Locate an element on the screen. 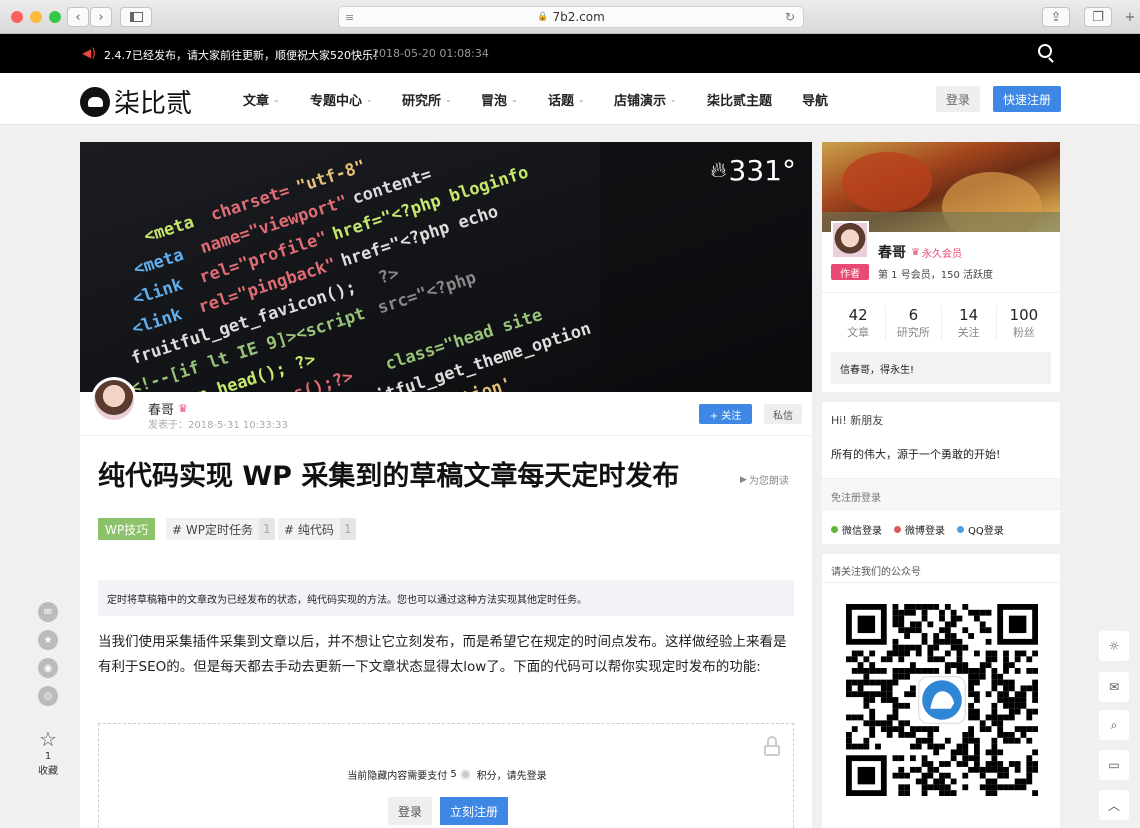  author-avatar is located at coordinates (114, 400).